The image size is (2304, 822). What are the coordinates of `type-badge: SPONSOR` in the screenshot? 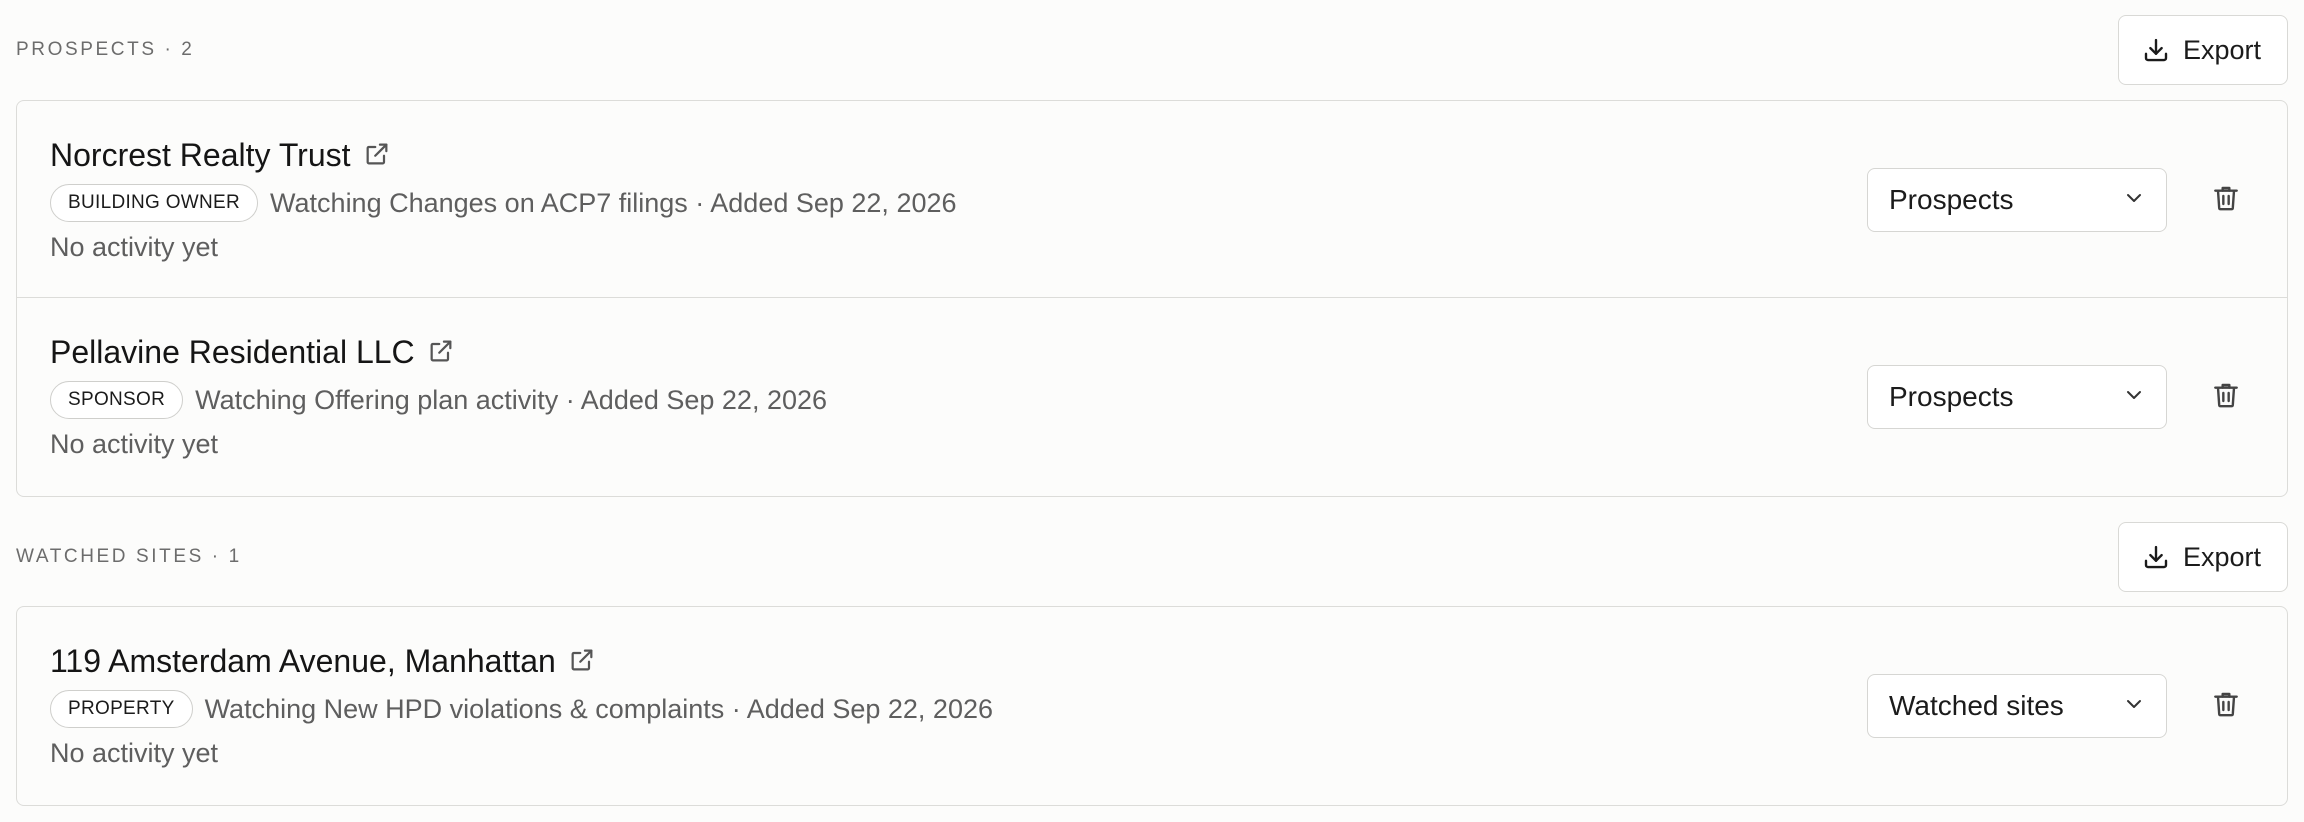 It's located at (117, 400).